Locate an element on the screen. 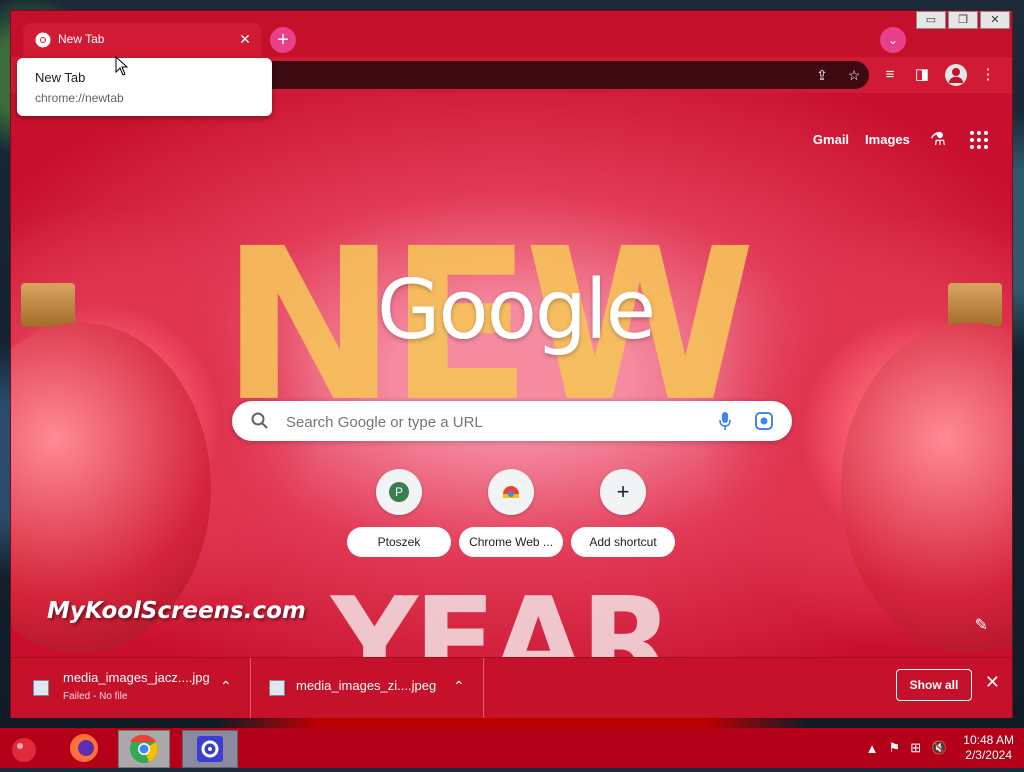 This screenshot has height=772, width=1024. google-logo: Google is located at coordinates (516, 310).